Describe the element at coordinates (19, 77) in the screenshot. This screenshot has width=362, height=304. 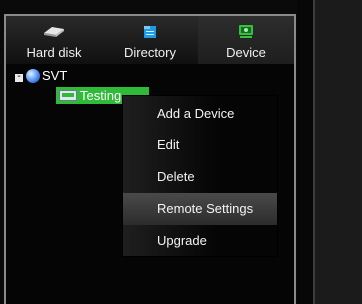
I see `collapse-icon: -` at that location.